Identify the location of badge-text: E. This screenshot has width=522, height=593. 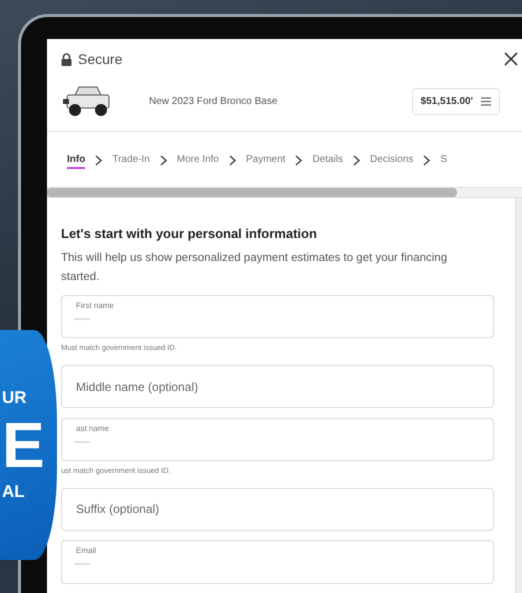
(23, 445).